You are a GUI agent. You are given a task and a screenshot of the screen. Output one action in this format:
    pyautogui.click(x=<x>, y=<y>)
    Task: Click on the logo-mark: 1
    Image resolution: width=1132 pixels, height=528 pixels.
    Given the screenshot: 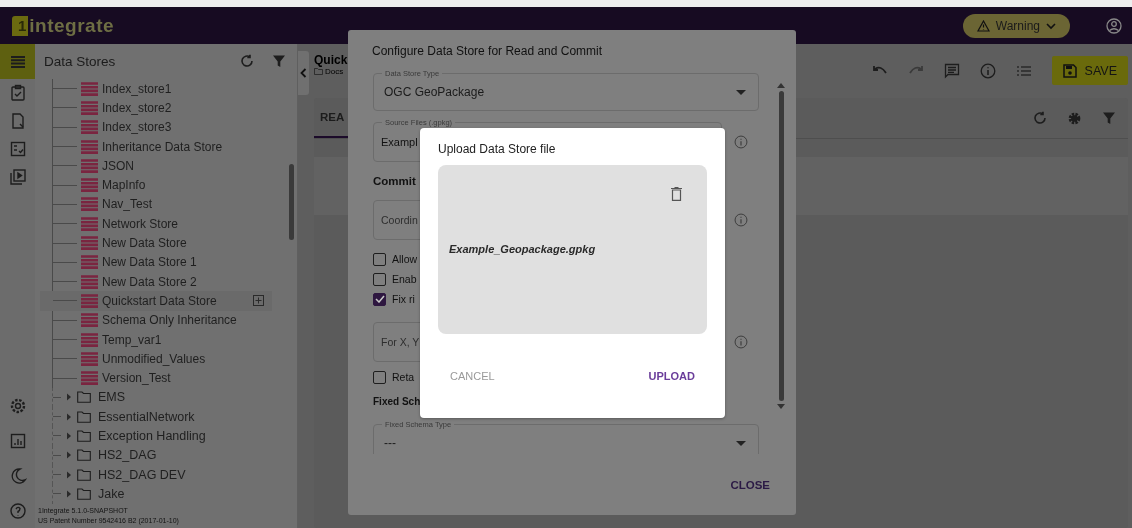 What is the action you would take?
    pyautogui.click(x=20, y=25)
    